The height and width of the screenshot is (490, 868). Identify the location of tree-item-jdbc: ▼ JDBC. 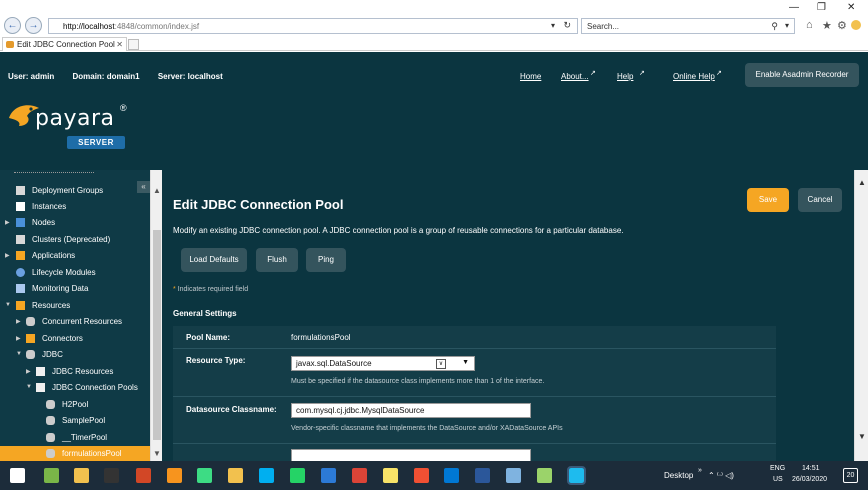
(75, 355).